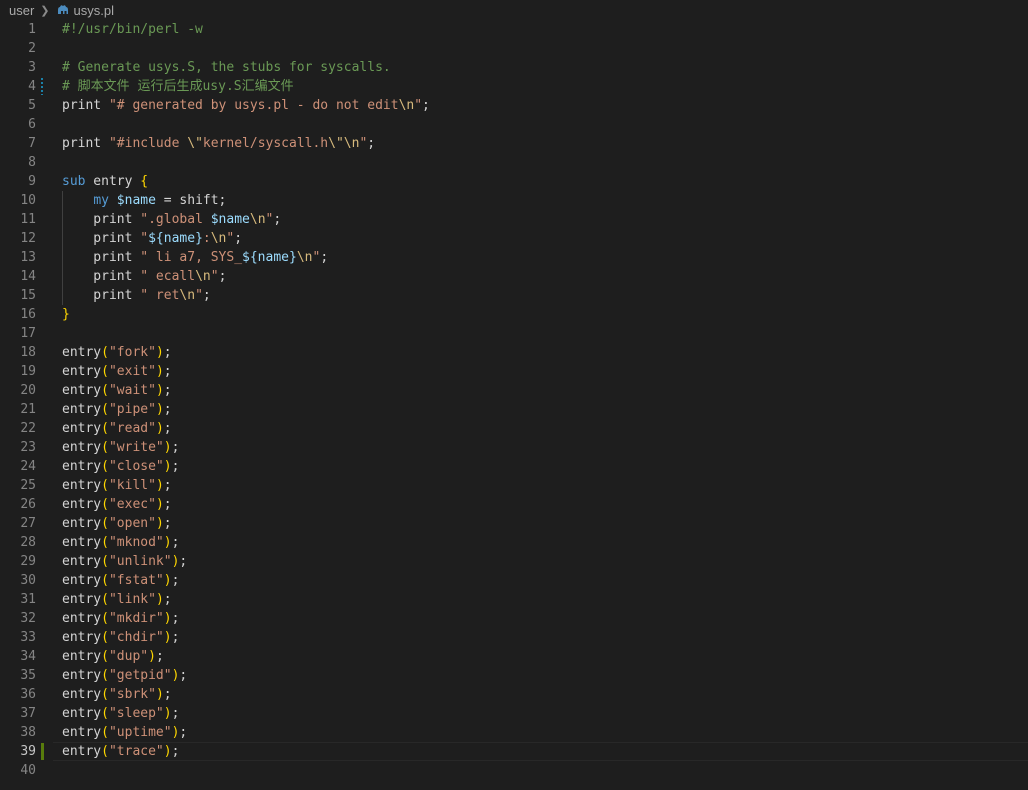  I want to click on code-line: 36 entry("sbrk");, so click(514, 694).